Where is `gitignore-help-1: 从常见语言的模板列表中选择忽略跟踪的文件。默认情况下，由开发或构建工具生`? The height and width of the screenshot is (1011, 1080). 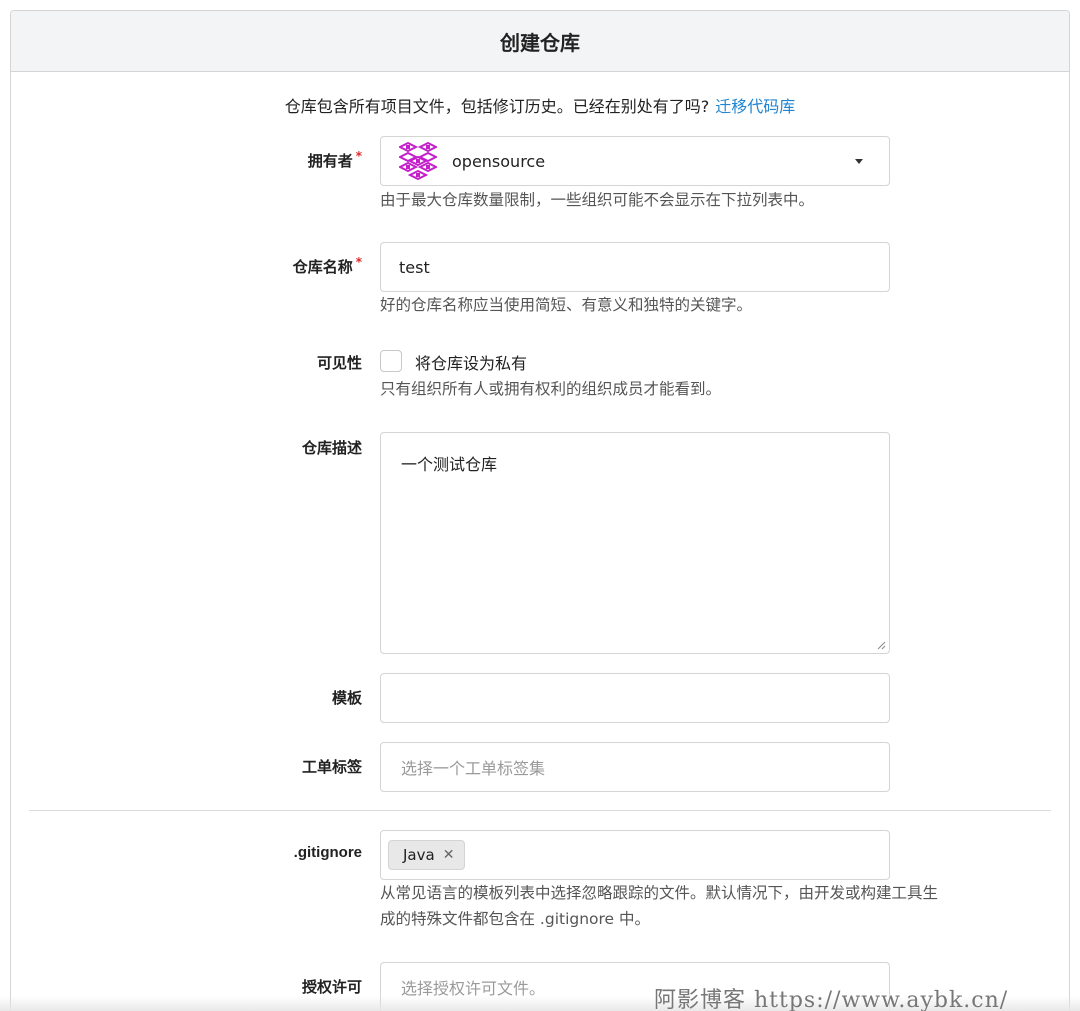
gitignore-help-1: 从常见语言的模板列表中选择忽略跟踪的文件。默认情况下，由开发或构建工具生 is located at coordinates (659, 893).